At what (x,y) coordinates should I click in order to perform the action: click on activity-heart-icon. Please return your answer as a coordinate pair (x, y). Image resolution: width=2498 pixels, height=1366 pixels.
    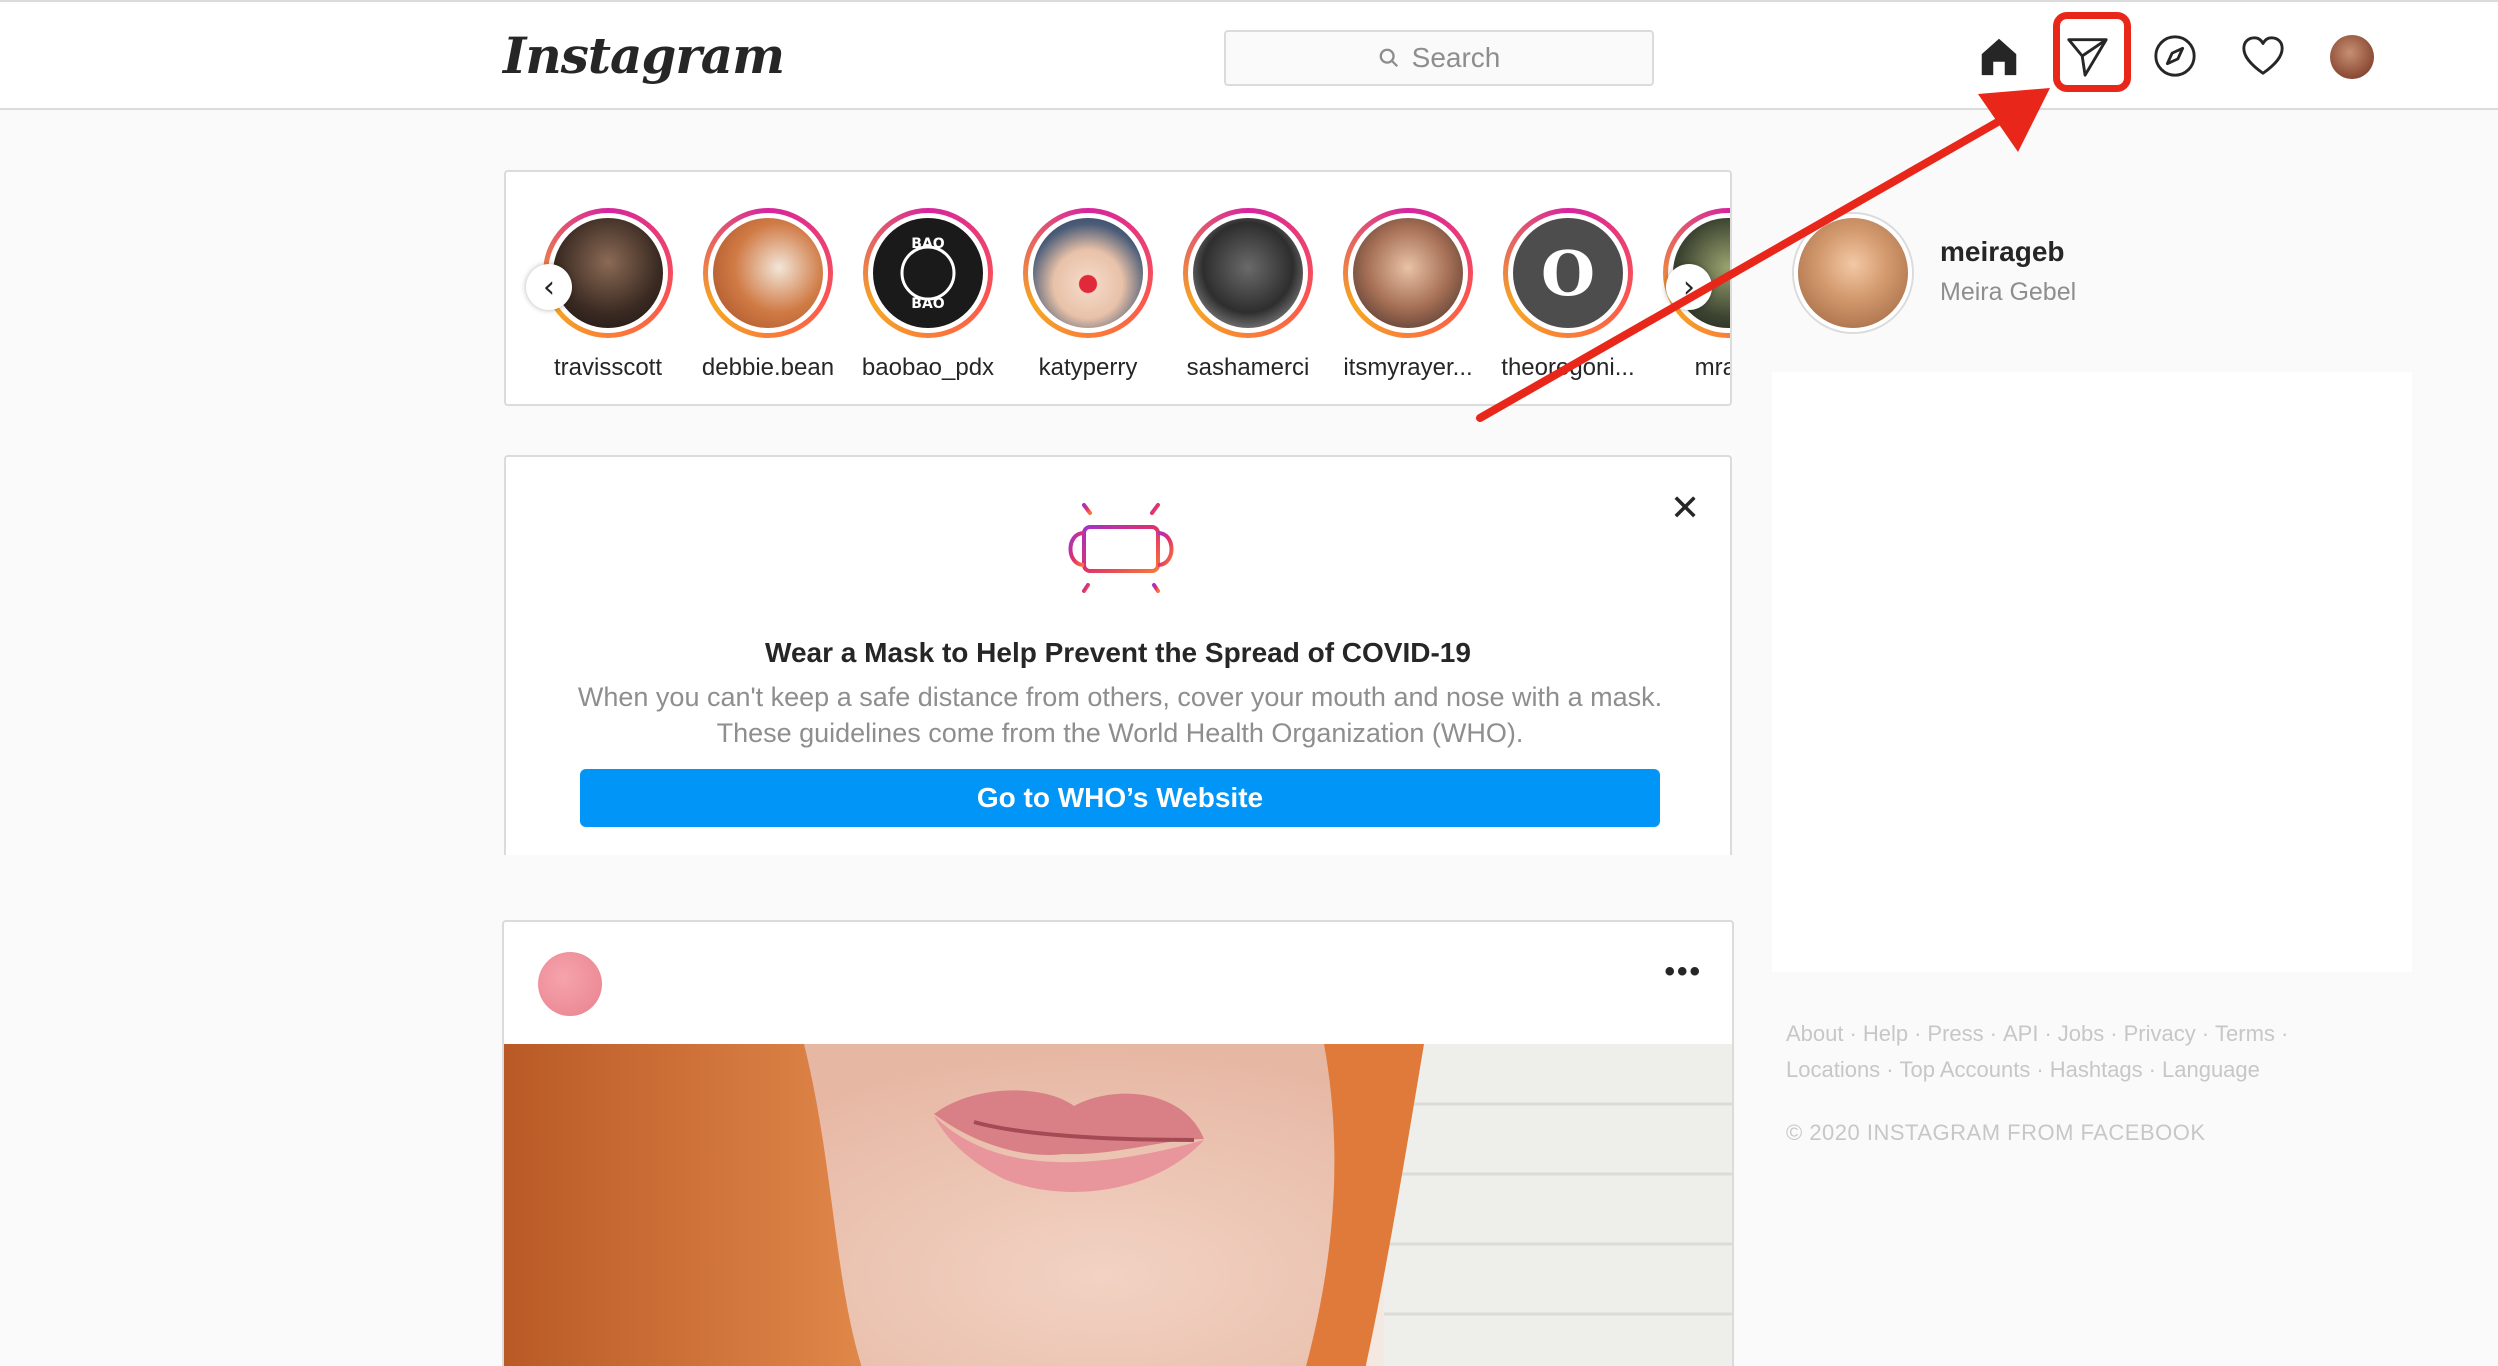
    Looking at the image, I should click on (2263, 56).